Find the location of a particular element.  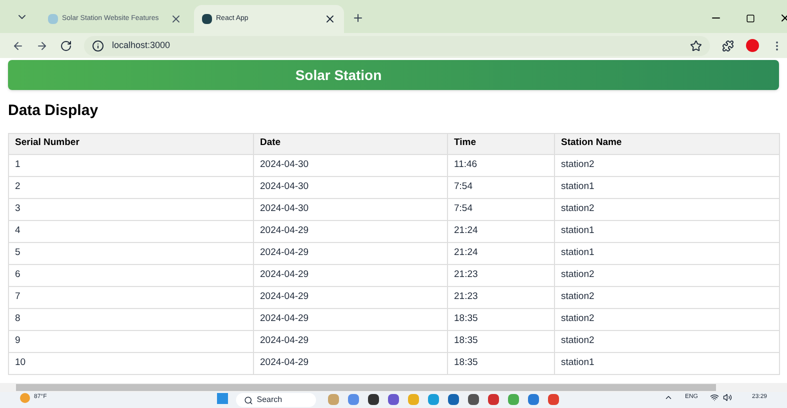

column-header: Station Name is located at coordinates (591, 143).